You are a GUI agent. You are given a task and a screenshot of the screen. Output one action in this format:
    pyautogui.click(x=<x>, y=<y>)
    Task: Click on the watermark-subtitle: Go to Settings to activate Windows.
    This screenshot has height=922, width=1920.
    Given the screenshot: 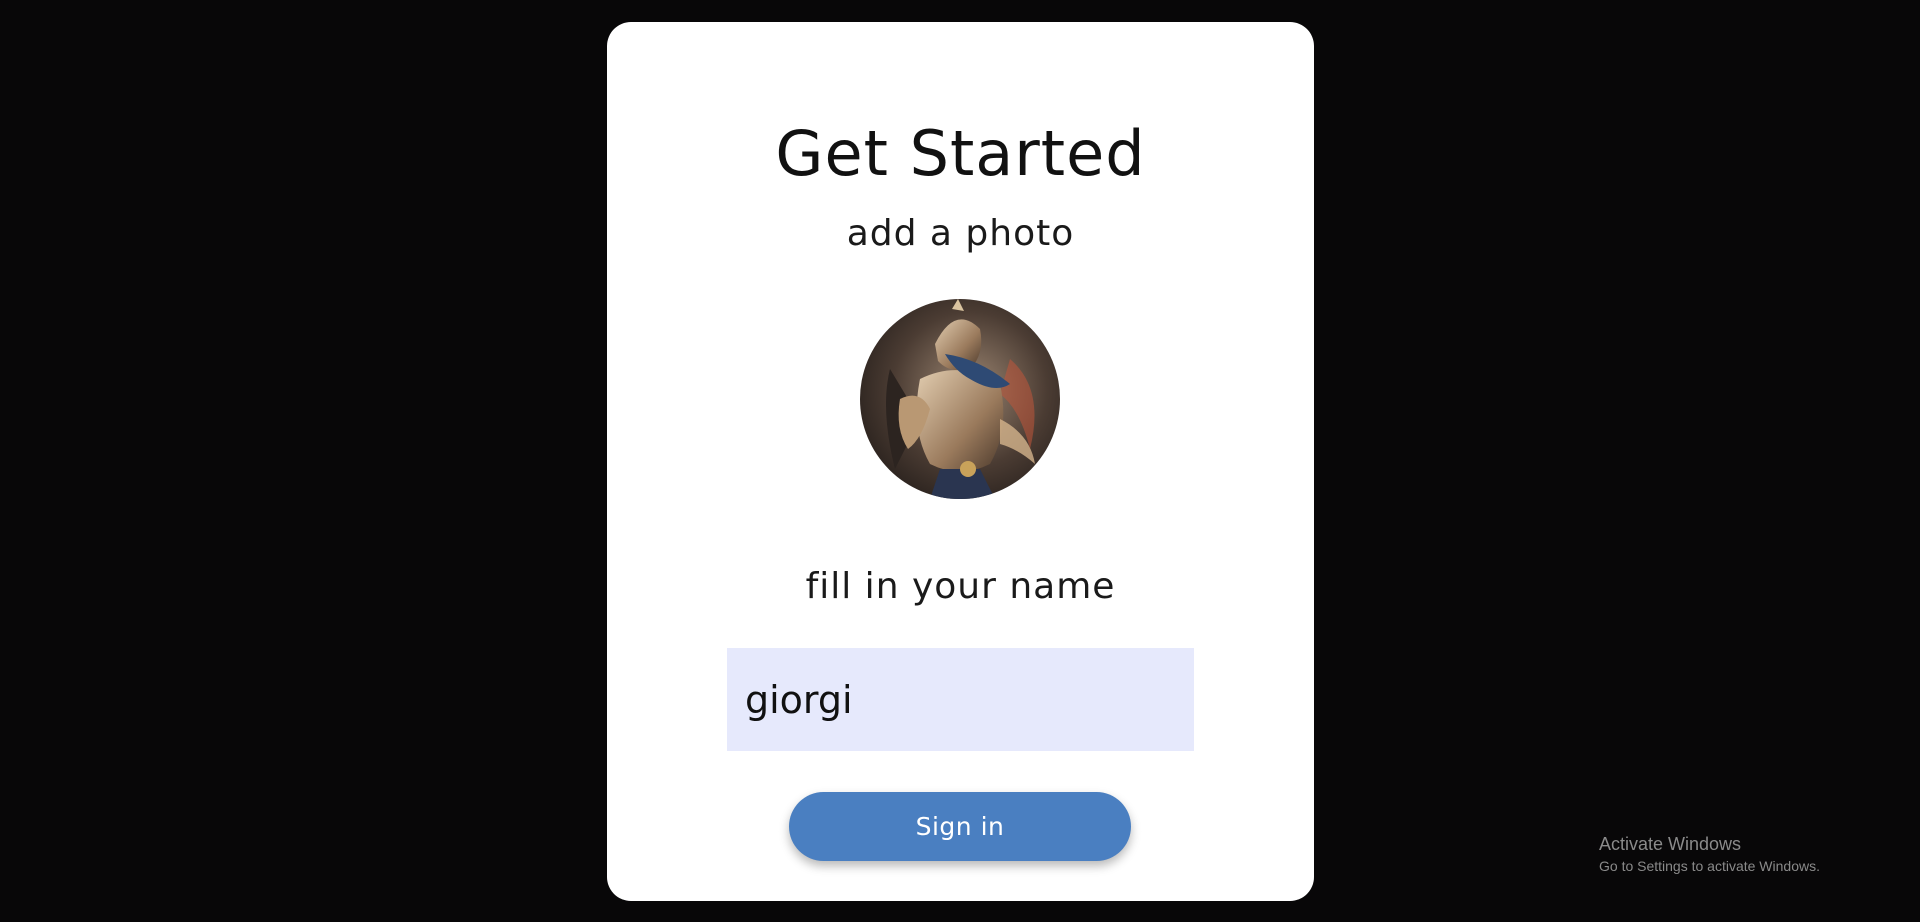 What is the action you would take?
    pyautogui.click(x=1709, y=866)
    